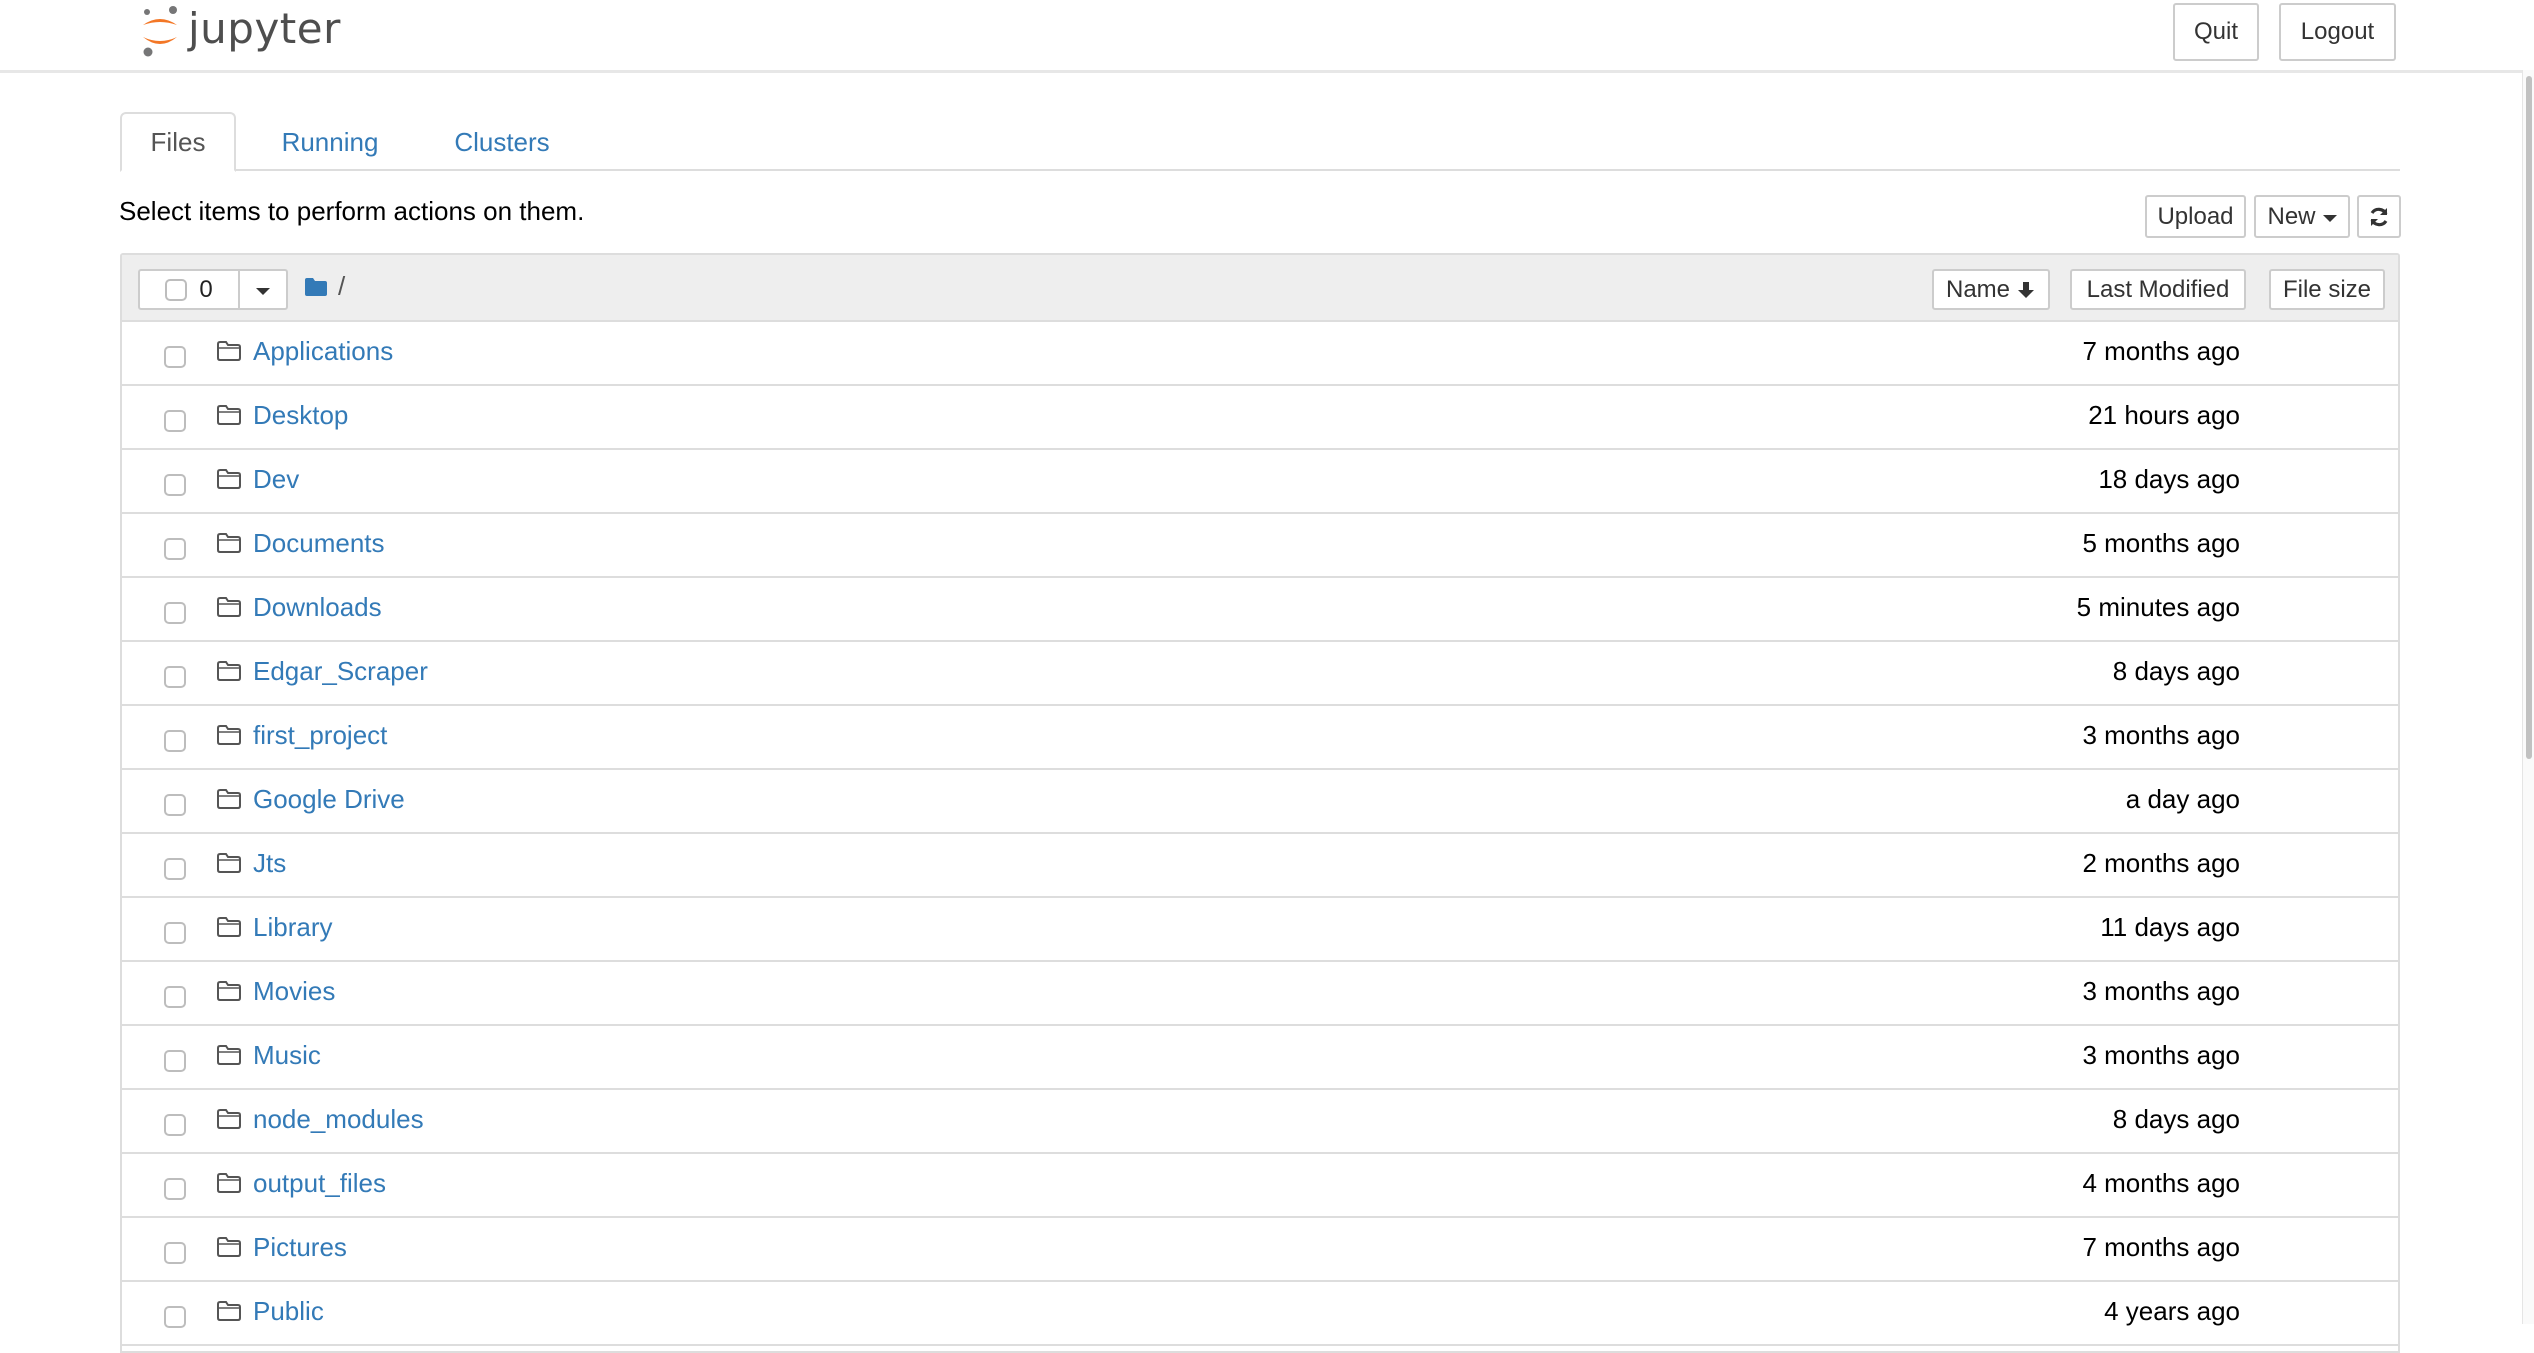 The height and width of the screenshot is (1353, 2534). I want to click on file-name-link: Desktop, so click(300, 415).